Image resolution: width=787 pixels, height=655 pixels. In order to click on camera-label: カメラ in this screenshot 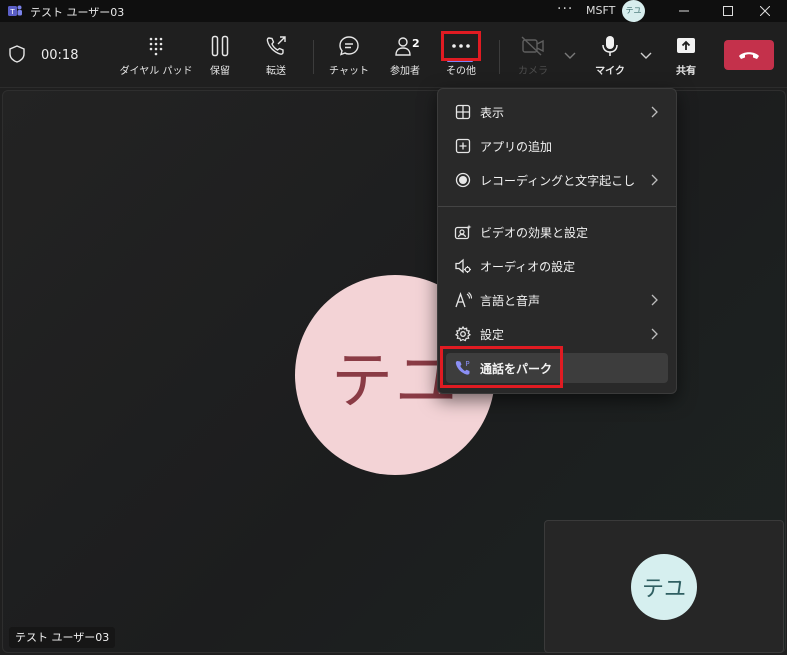, I will do `click(533, 71)`.